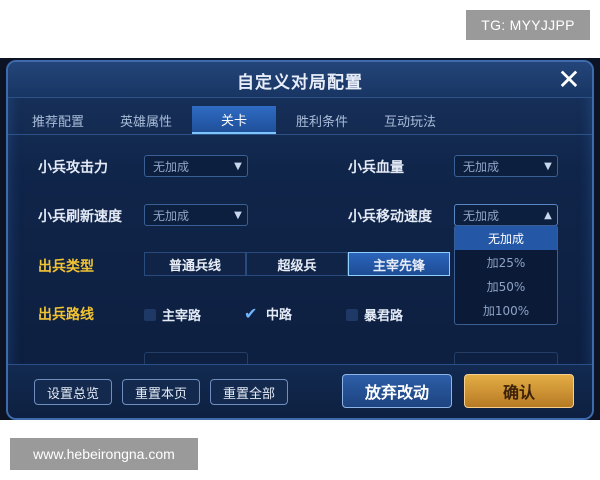 This screenshot has height=480, width=600. What do you see at coordinates (195, 264) in the screenshot?
I see `minion-type-normal: 普通兵线` at bounding box center [195, 264].